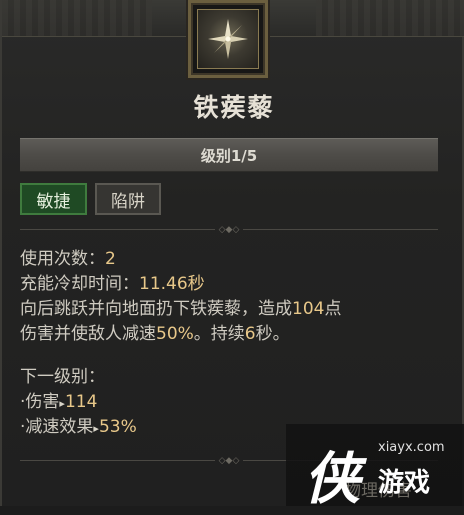  What do you see at coordinates (156, 309) in the screenshot?
I see `description-text: 向后跳跃并向地面扔下铁蒺藜，造成` at bounding box center [156, 309].